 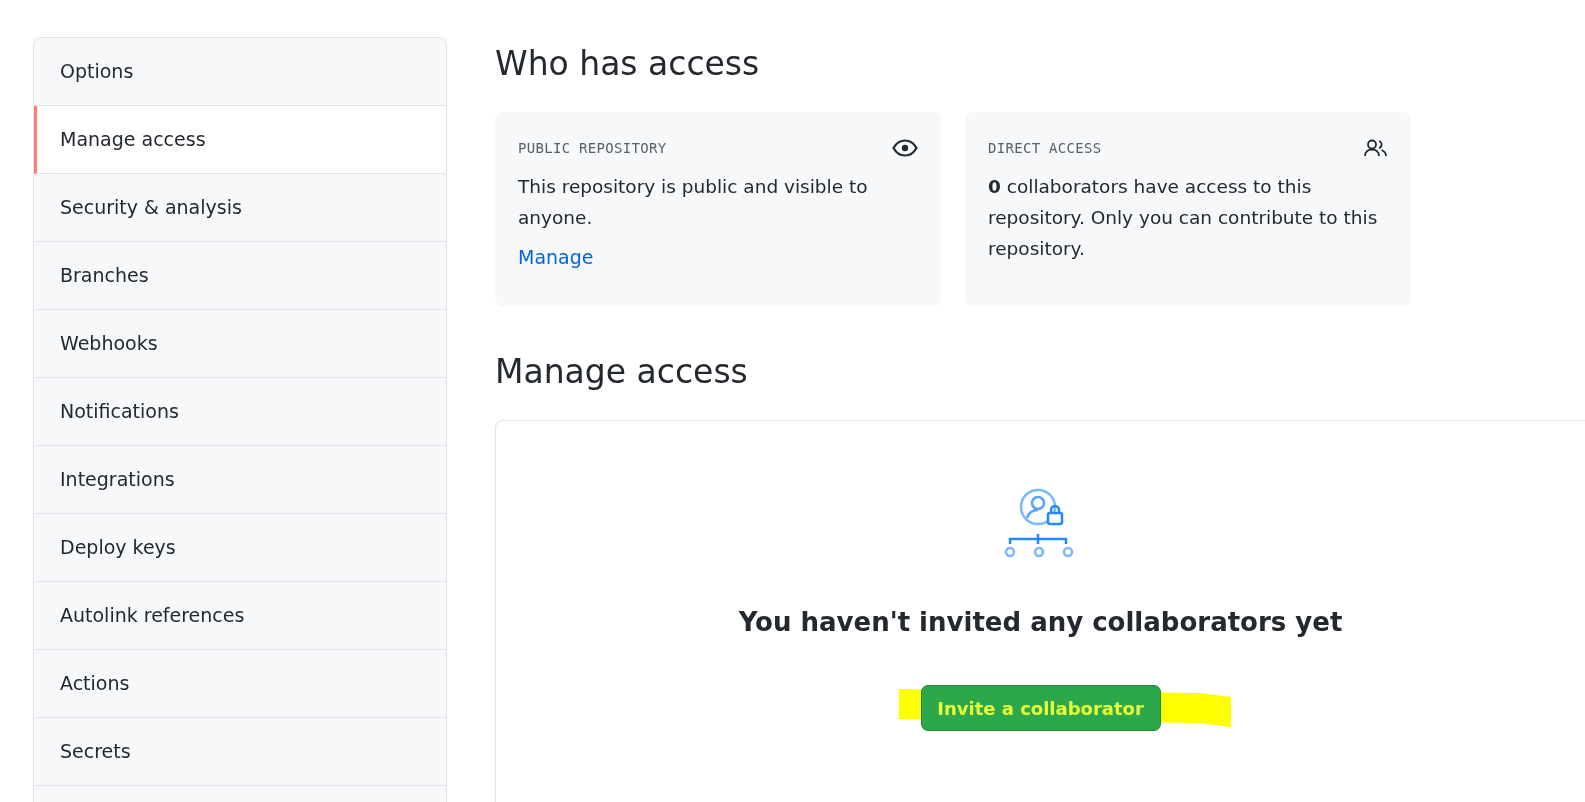 What do you see at coordinates (240, 684) in the screenshot?
I see `sidebar-item: Actions` at bounding box center [240, 684].